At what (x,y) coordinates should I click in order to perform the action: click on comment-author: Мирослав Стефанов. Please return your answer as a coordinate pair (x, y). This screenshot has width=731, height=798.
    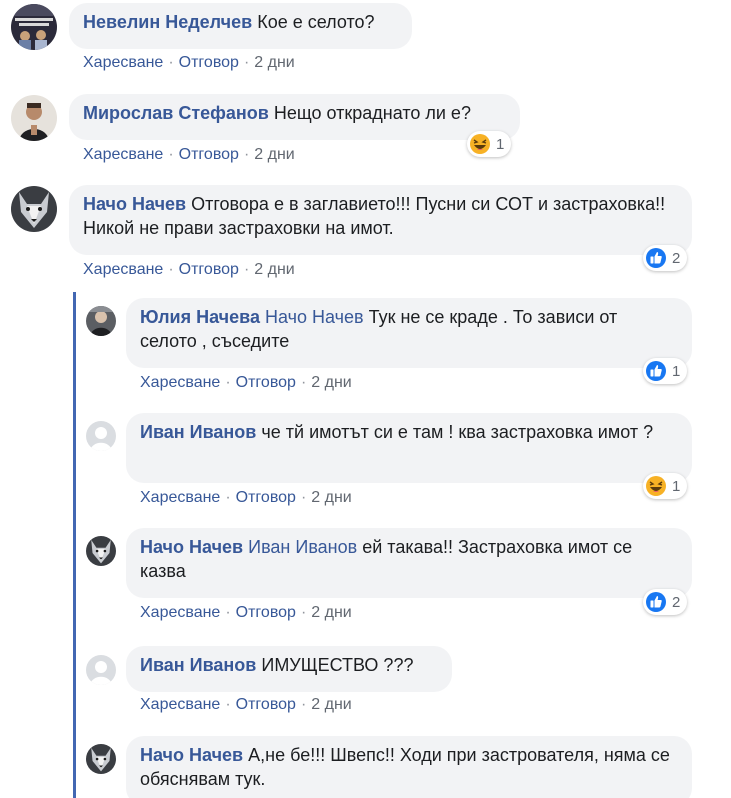
    Looking at the image, I should click on (176, 113).